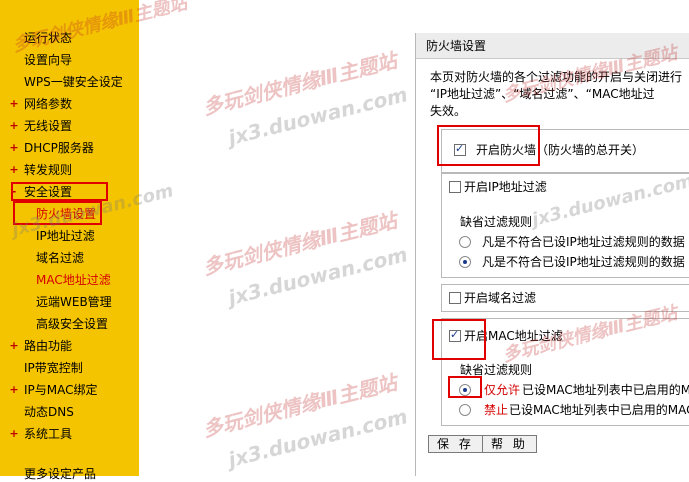 The width and height of the screenshot is (689, 482). I want to click on collapse-minus-icon: -, so click(14, 192).